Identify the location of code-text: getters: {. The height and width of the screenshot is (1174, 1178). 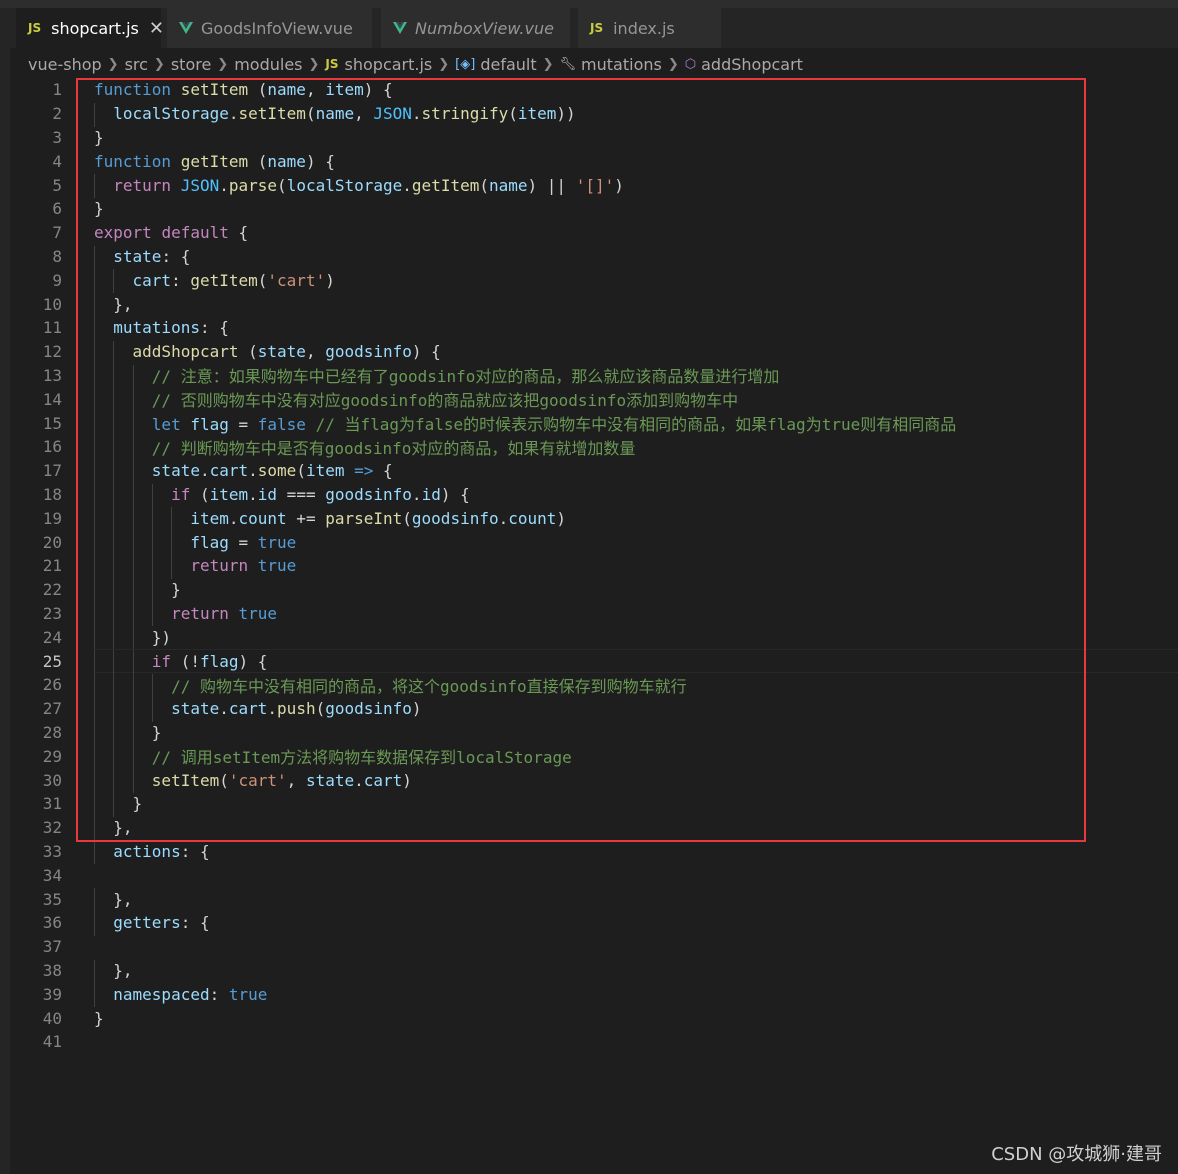
(151, 923).